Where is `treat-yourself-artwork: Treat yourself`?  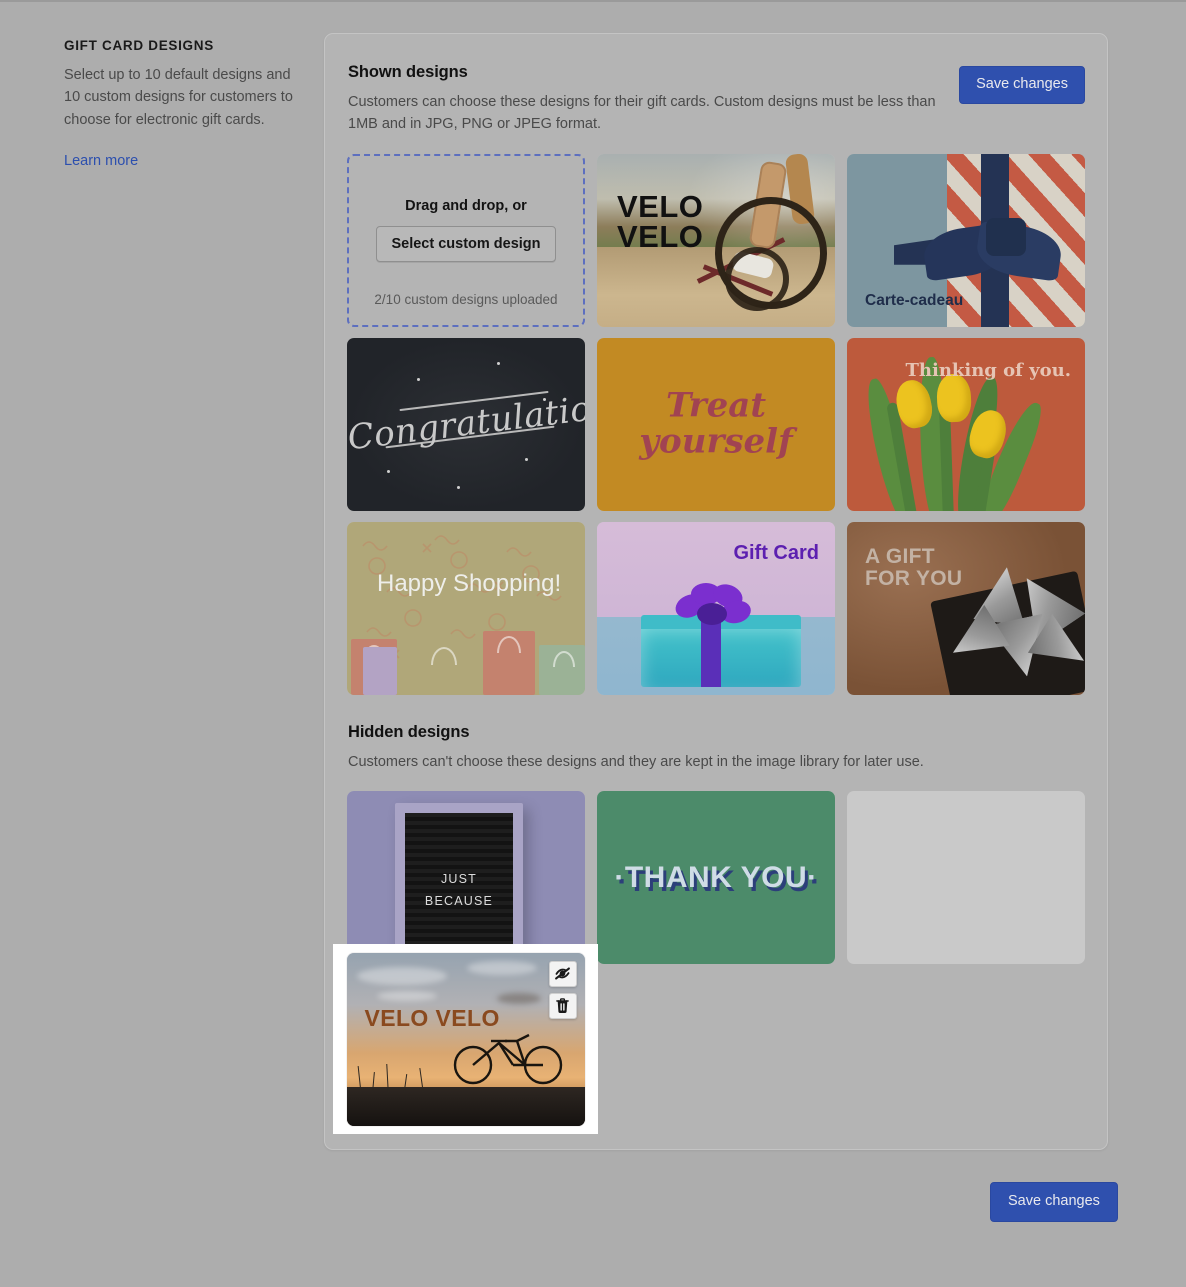
treat-yourself-artwork: Treat yourself is located at coordinates (716, 424).